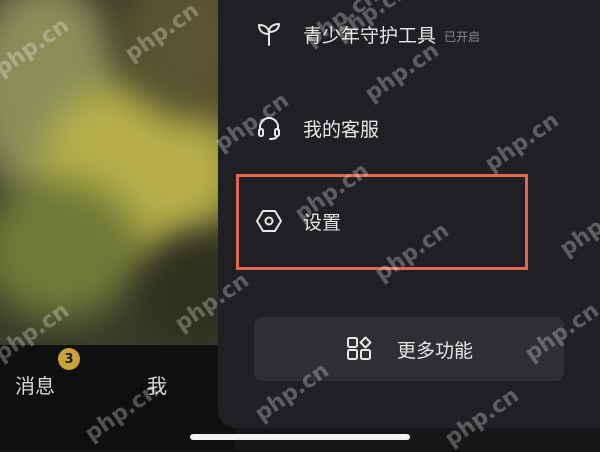  What do you see at coordinates (269, 128) in the screenshot?
I see `headset-icon` at bounding box center [269, 128].